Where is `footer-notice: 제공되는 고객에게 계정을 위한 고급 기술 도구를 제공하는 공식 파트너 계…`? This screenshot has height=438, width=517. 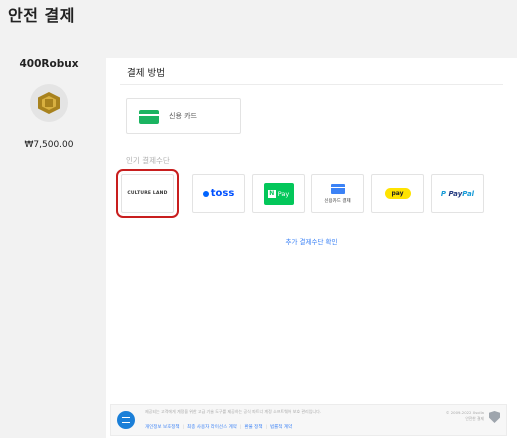
footer-notice: 제공되는 고객에게 계정을 위한 고급 기술 도구를 제공하는 공식 파트너 계… is located at coordinates (233, 411).